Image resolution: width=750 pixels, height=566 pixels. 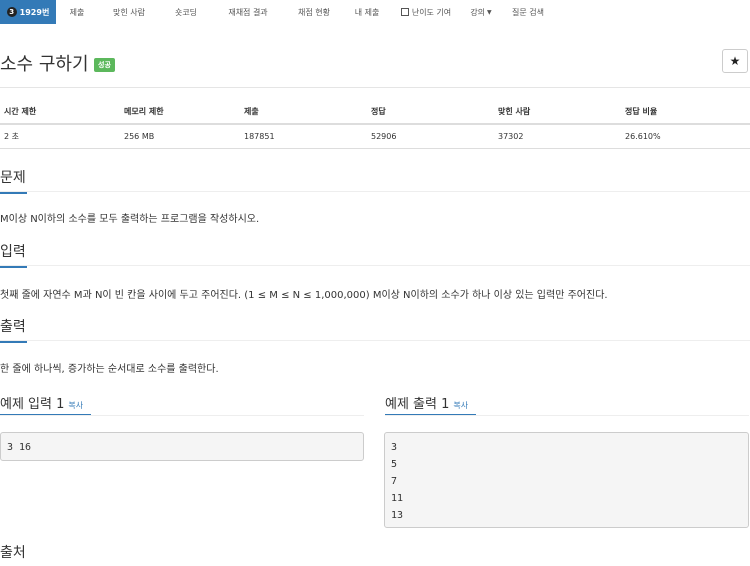 What do you see at coordinates (130, 219) in the screenshot?
I see `problem-description: M이상 N이하의 소수를 모두 출력하는 프로그램을 작성하시오.` at bounding box center [130, 219].